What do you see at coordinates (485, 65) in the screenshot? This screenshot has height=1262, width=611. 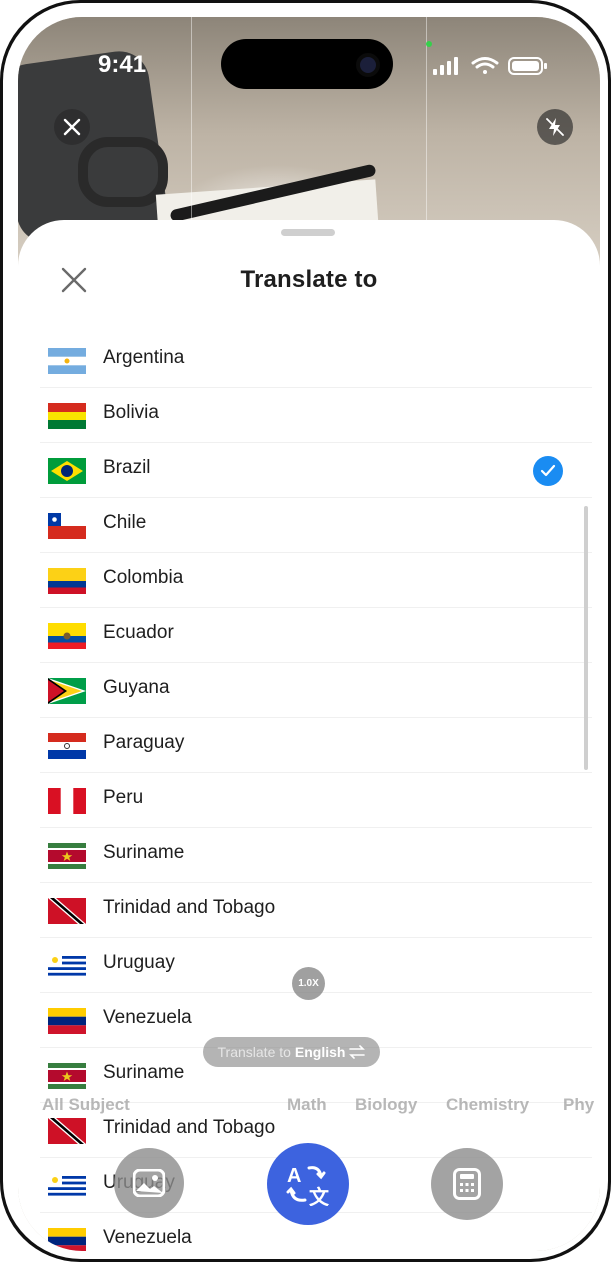 I see `wifi-icon` at bounding box center [485, 65].